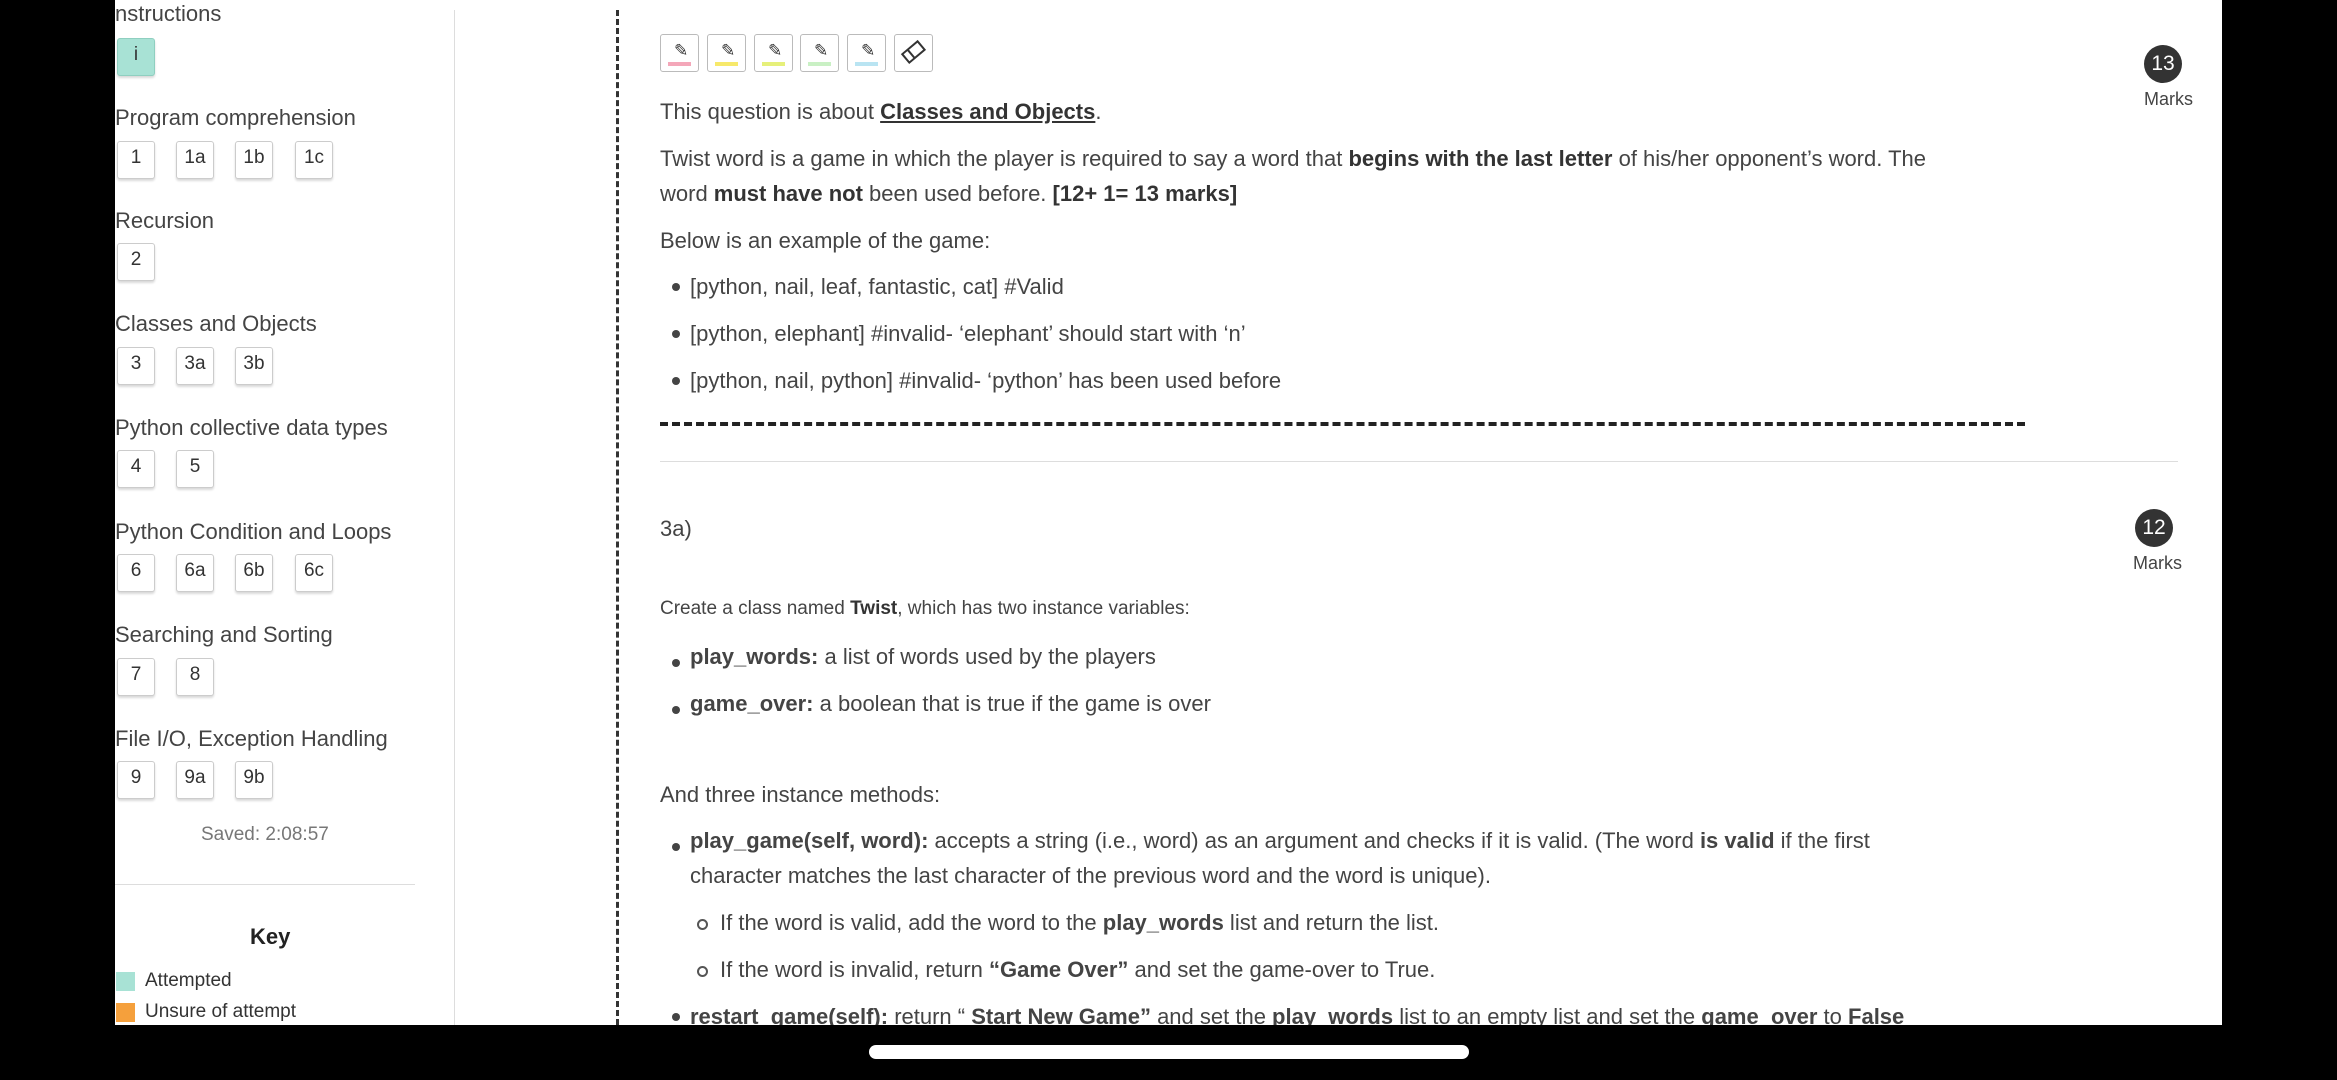 Image resolution: width=2337 pixels, height=1080 pixels. I want to click on question-button-9a: 9a, so click(195, 780).